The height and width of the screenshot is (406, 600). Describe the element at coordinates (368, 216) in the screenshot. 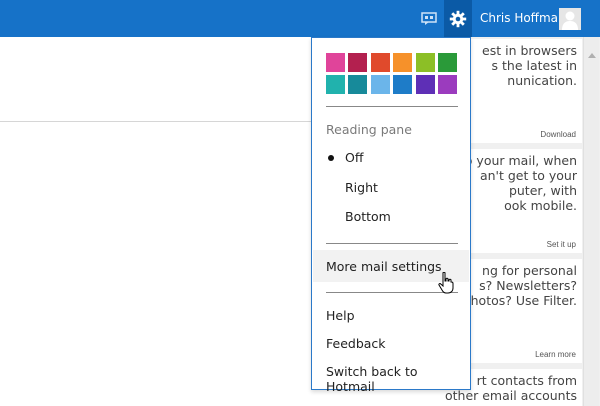

I see `reading-pane-bottom: Bottom` at that location.